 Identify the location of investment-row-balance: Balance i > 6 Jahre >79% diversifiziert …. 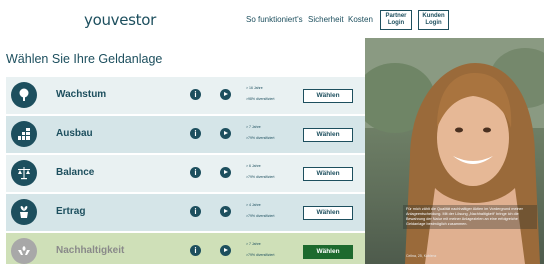
(185, 173).